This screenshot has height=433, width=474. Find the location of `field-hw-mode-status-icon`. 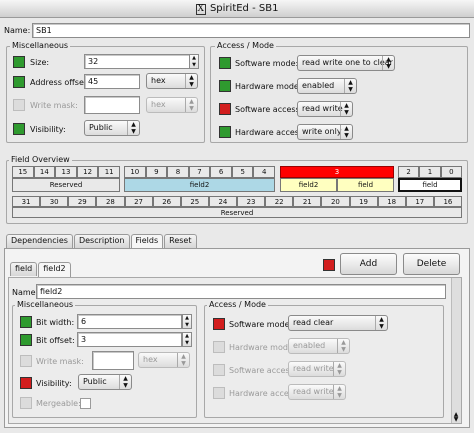

field-hw-mode-status-icon is located at coordinates (219, 347).